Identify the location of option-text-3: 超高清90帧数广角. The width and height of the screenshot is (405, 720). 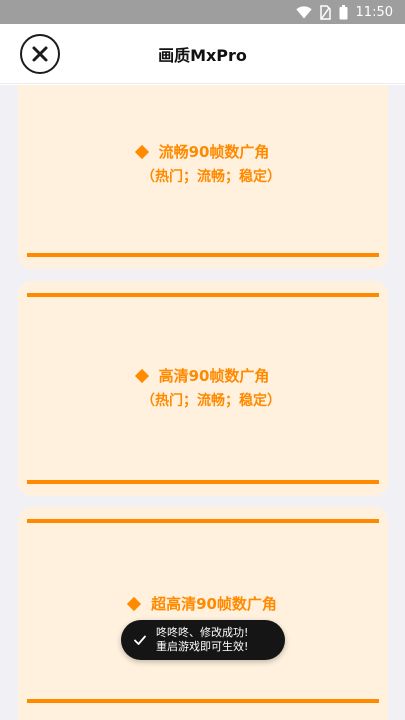
(203, 604).